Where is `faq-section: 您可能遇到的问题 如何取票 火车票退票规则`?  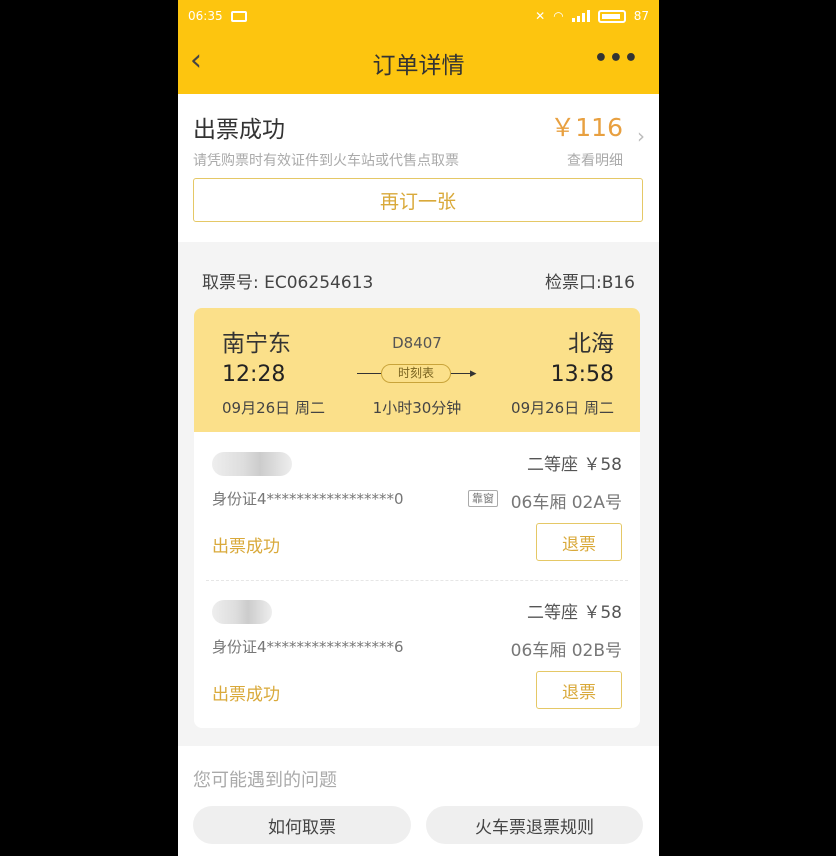
faq-section: 您可能遇到的问题 如何取票 火车票退票规则 is located at coordinates (418, 801).